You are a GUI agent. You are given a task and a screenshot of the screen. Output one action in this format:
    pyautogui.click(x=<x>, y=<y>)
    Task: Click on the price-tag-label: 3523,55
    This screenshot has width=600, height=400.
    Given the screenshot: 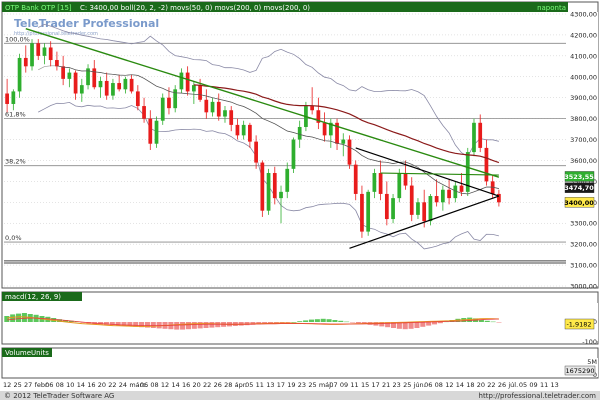 What is the action you would take?
    pyautogui.click(x=579, y=177)
    